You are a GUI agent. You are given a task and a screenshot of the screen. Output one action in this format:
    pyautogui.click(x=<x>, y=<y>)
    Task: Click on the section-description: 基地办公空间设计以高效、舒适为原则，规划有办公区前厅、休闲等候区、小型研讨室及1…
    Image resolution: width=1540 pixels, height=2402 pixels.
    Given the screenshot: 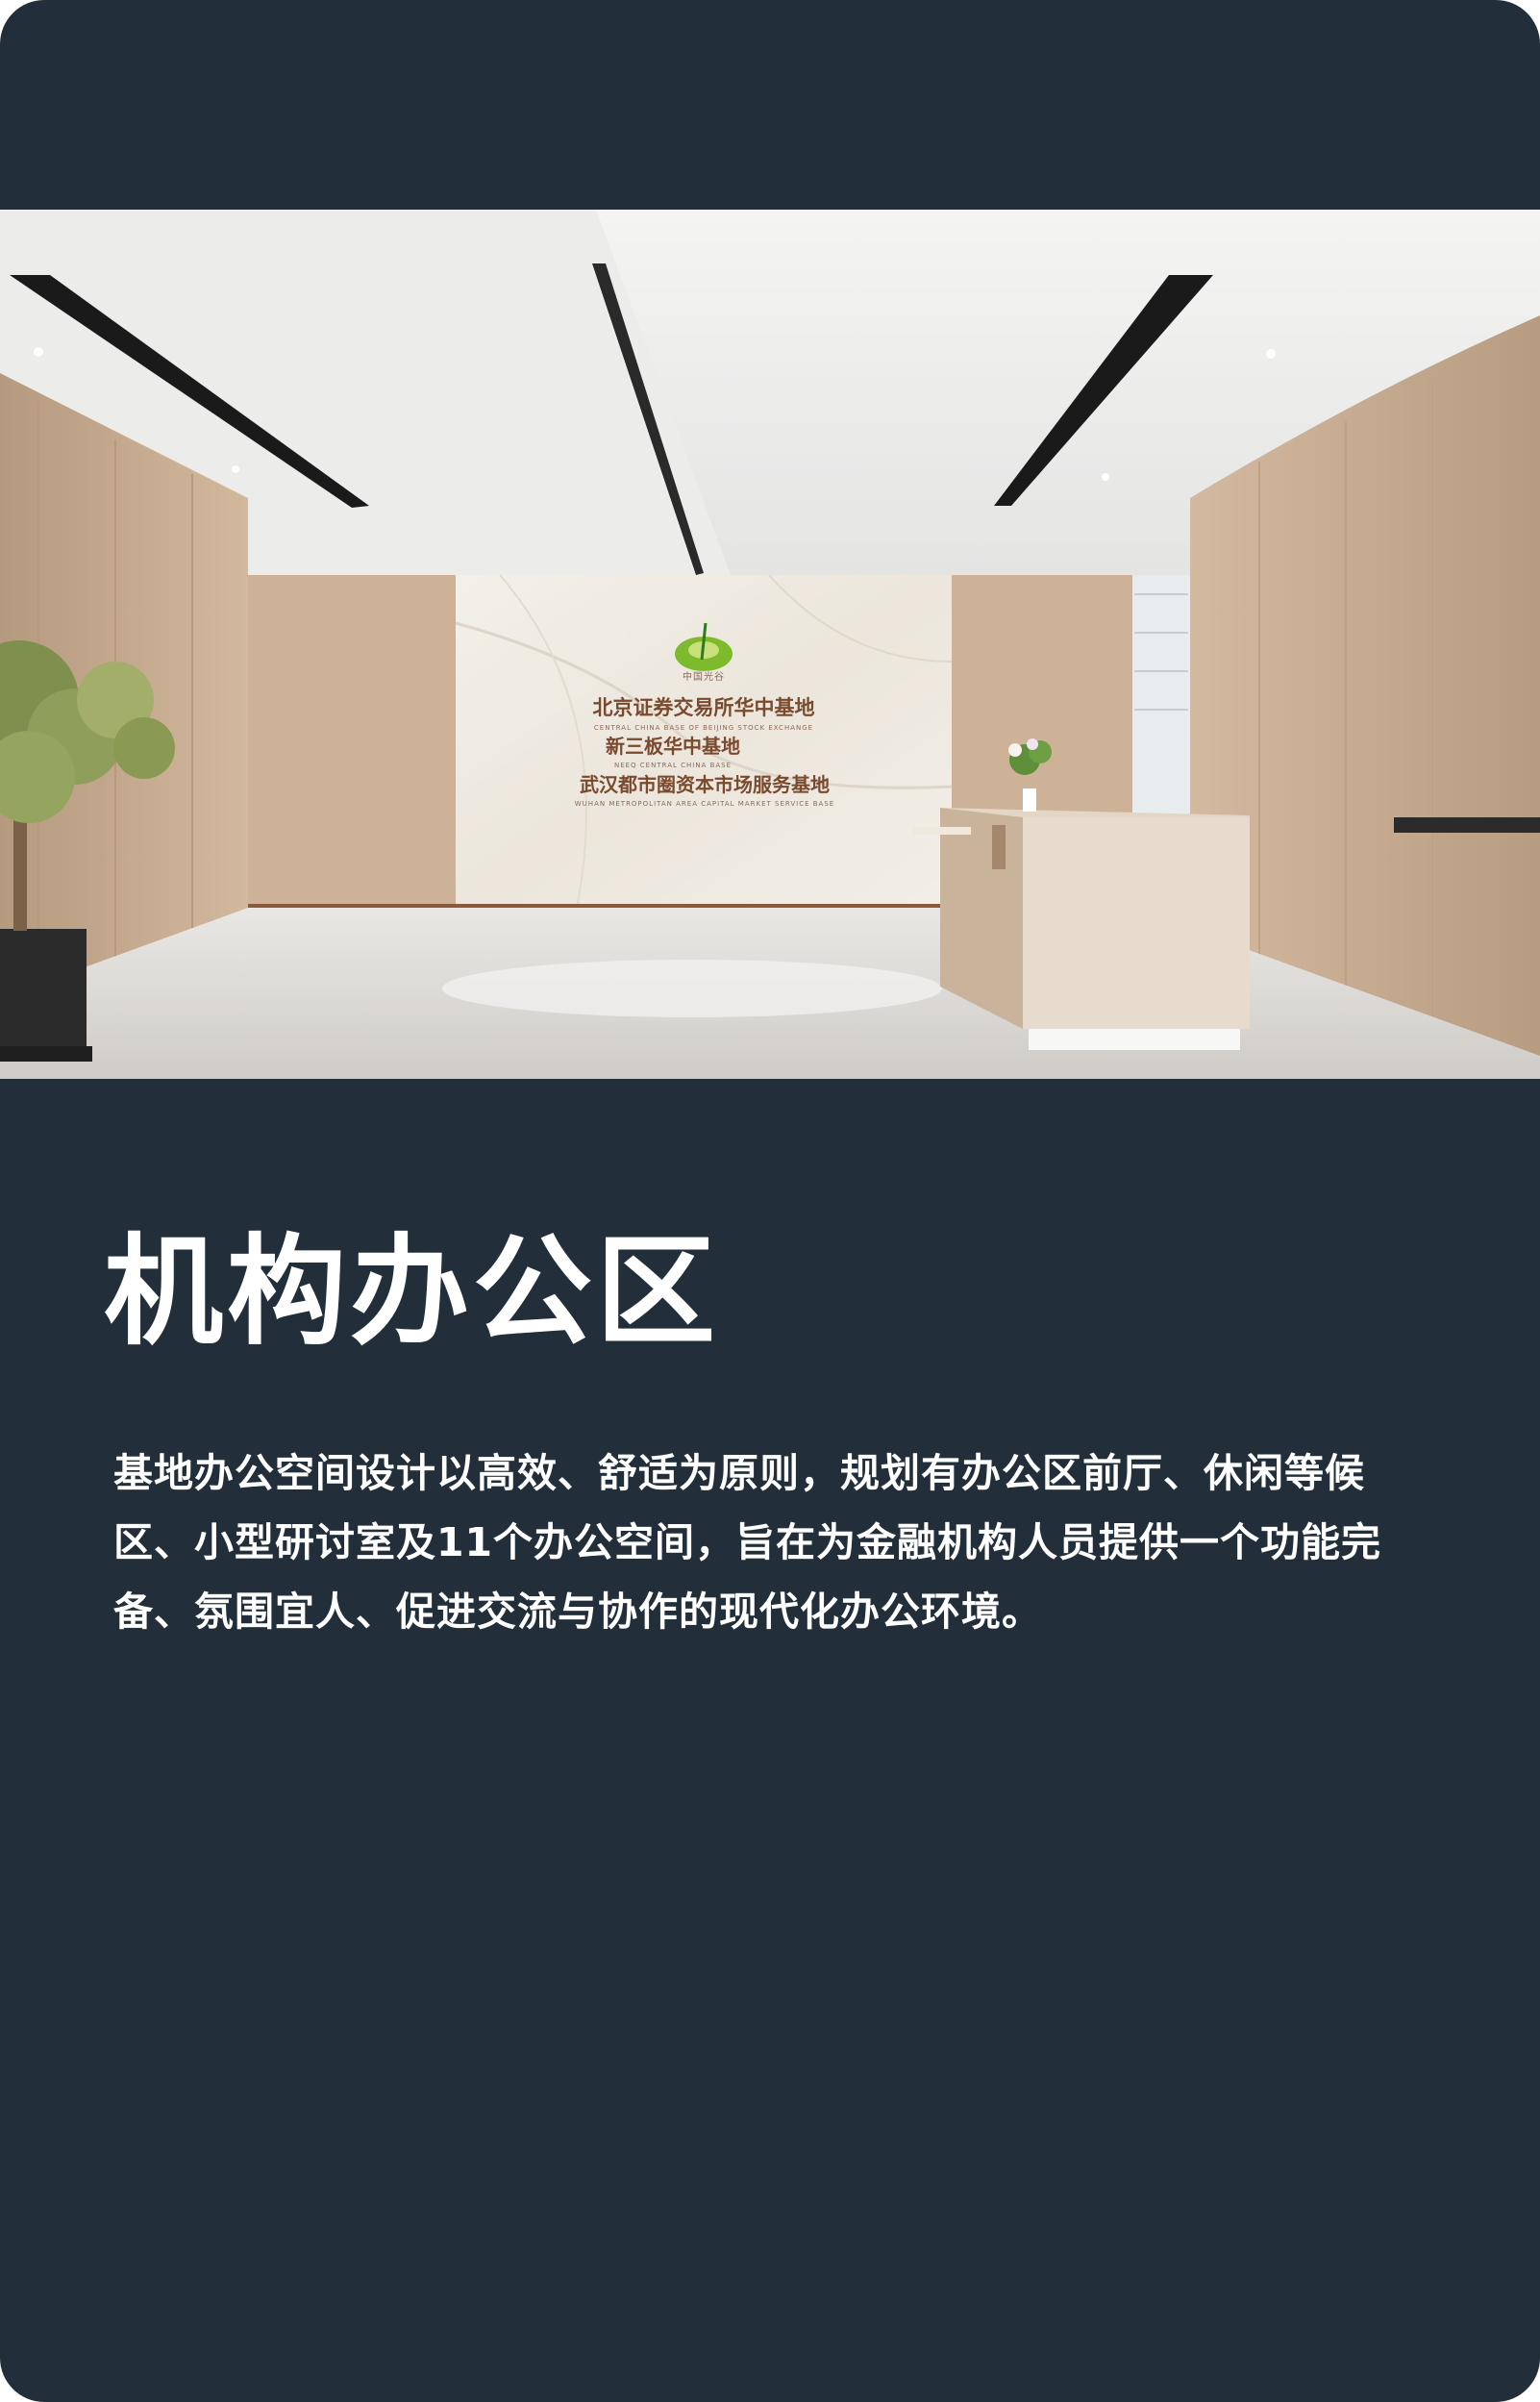 What is the action you would take?
    pyautogui.click(x=747, y=1542)
    